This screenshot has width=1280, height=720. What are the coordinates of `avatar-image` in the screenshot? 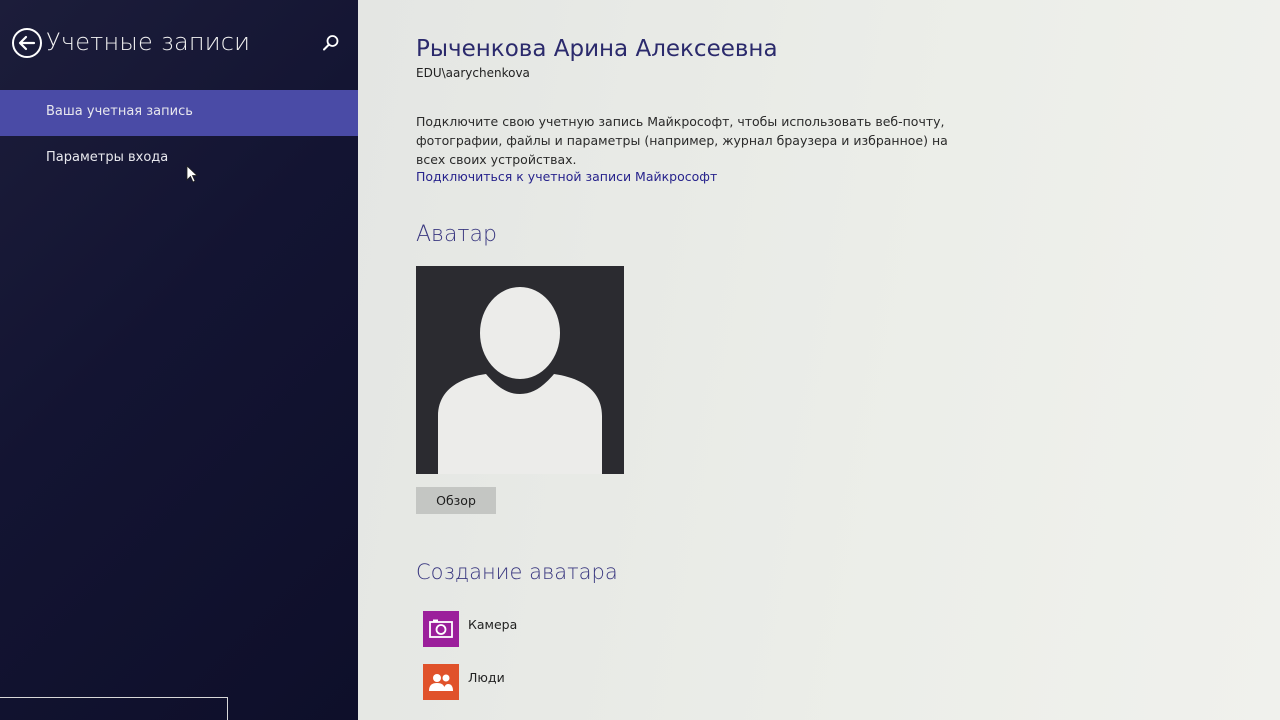 It's located at (520, 370).